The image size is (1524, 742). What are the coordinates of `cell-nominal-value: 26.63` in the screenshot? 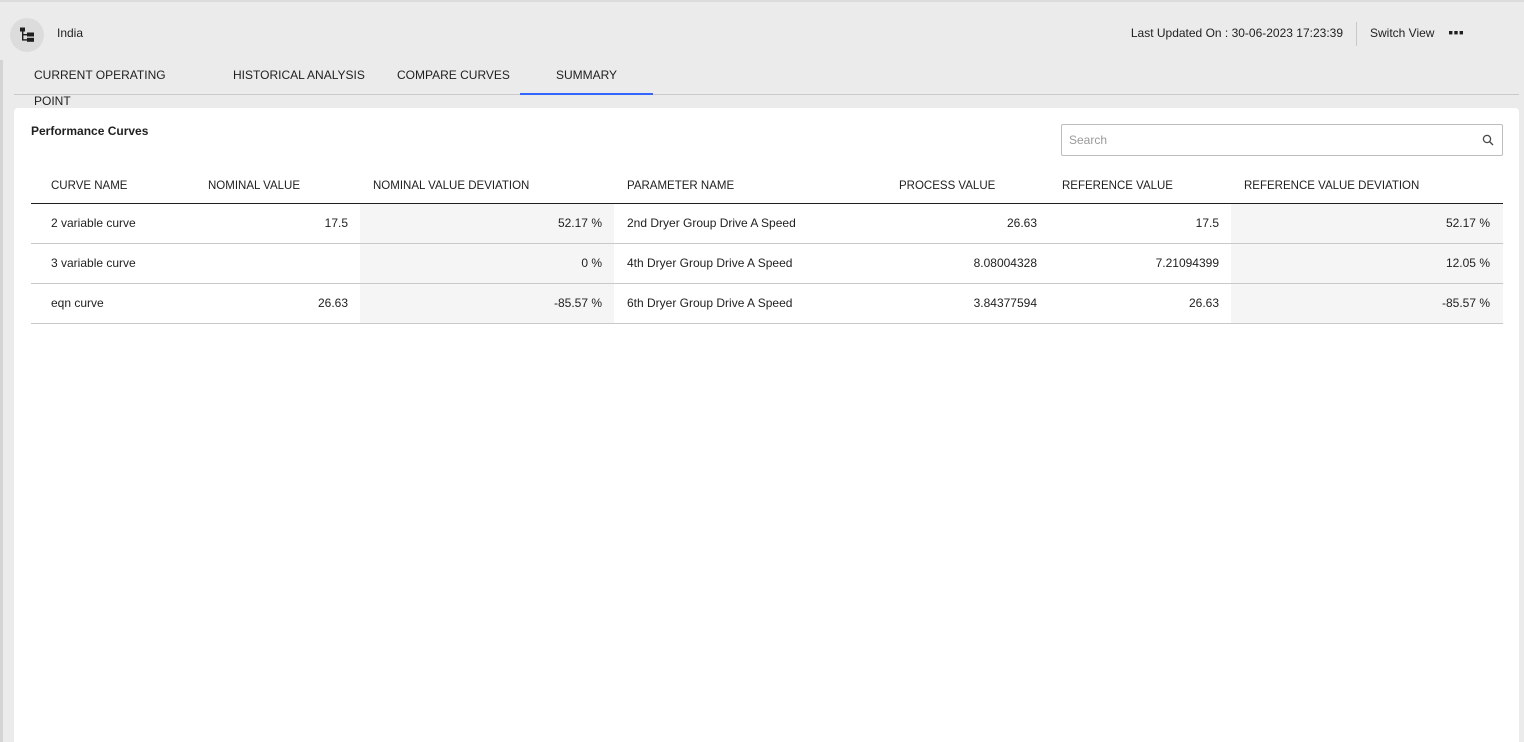 It's located at (332, 303).